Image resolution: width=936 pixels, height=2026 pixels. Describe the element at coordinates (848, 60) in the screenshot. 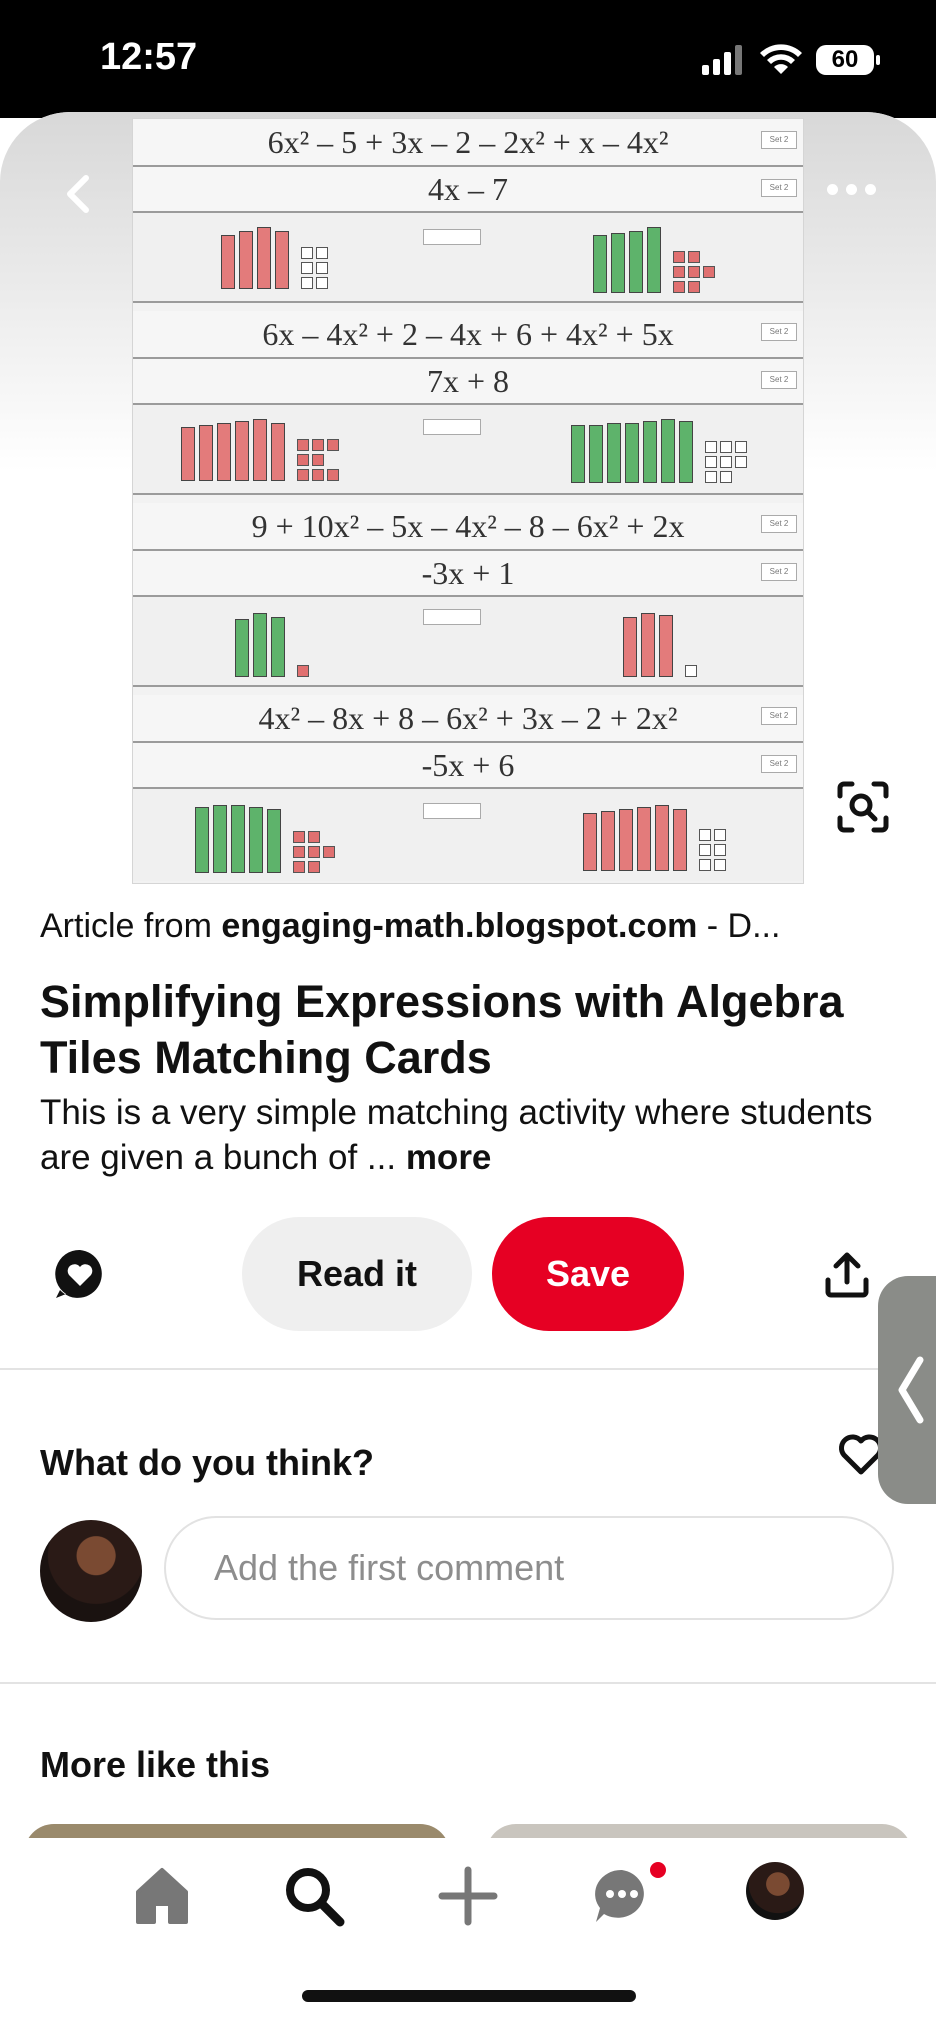

I see `battery-icon: 60` at that location.